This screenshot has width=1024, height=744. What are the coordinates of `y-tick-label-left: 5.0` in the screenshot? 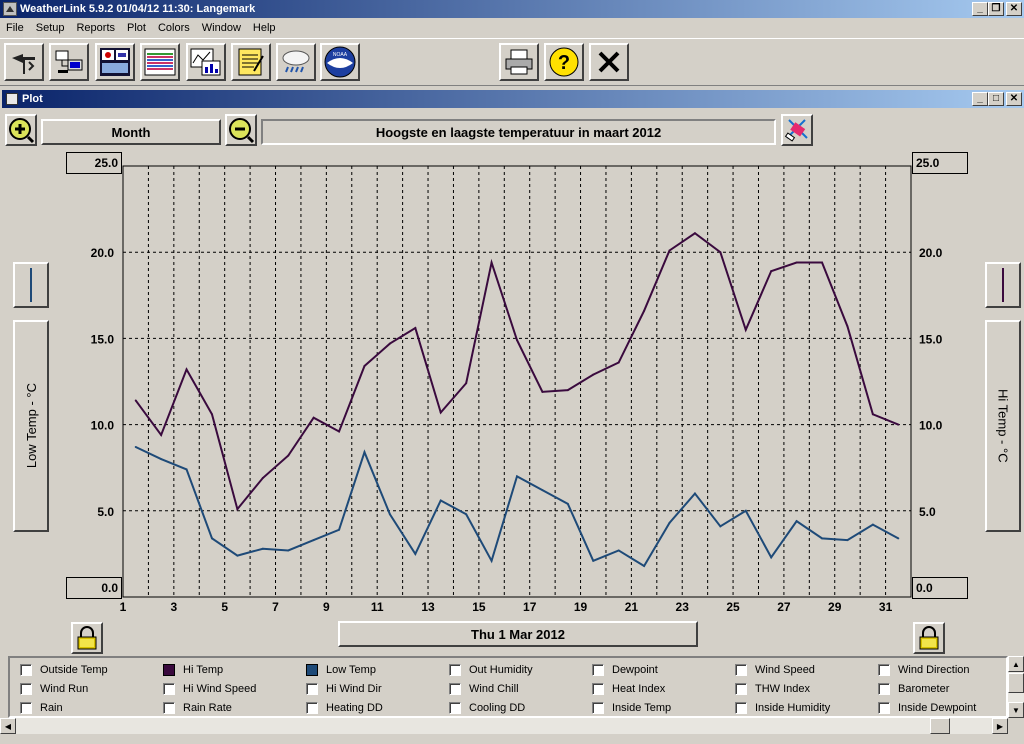 It's located at (105, 512).